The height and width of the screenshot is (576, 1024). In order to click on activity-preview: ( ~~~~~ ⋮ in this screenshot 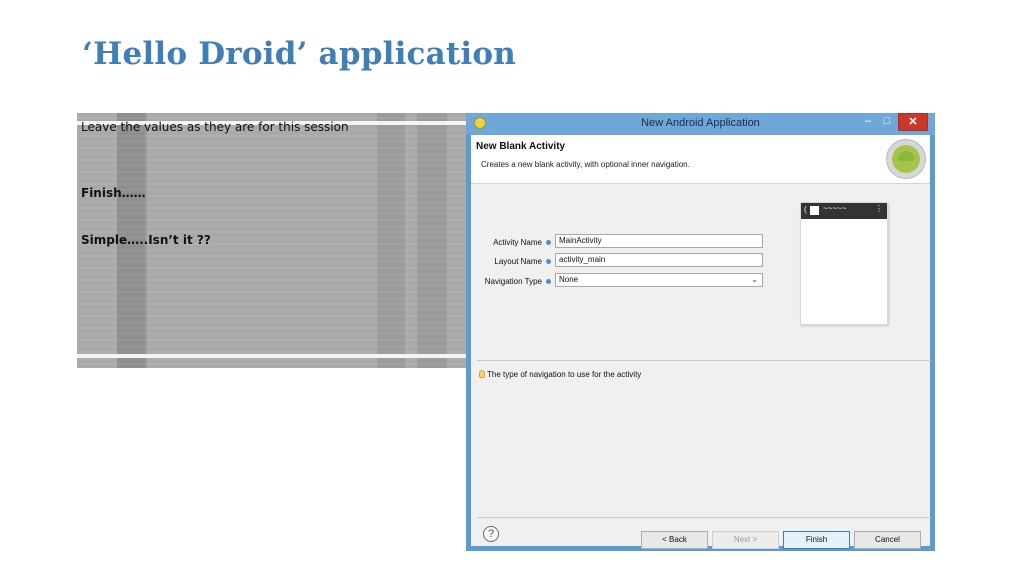, I will do `click(844, 263)`.